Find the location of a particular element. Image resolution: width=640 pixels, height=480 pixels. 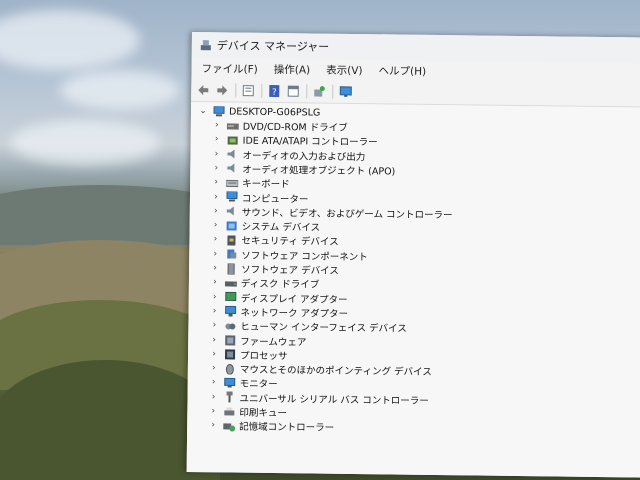

tree-item: › セキュリティ デバイス is located at coordinates (275, 241).